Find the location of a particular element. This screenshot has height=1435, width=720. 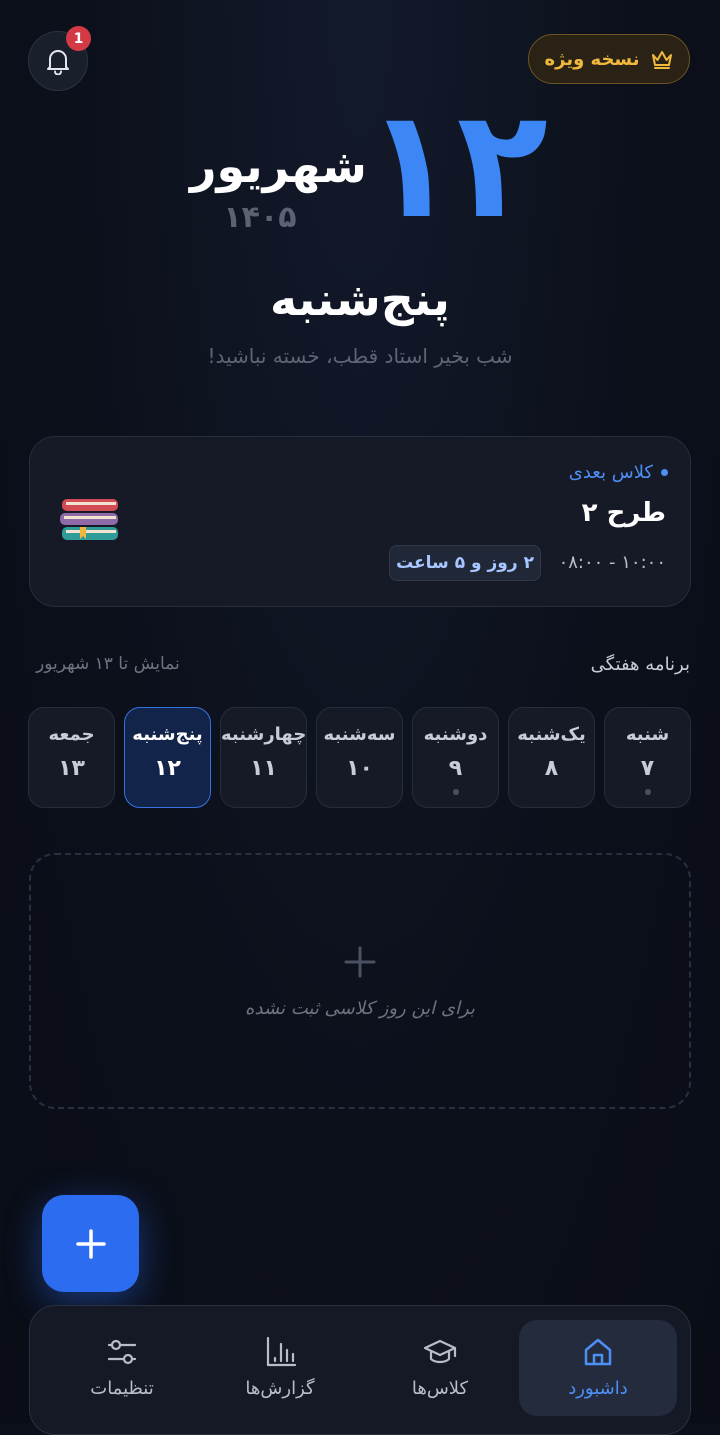

weekly-schedule-range: نمایش تا ۱۳ شهریور is located at coordinates (108, 664).